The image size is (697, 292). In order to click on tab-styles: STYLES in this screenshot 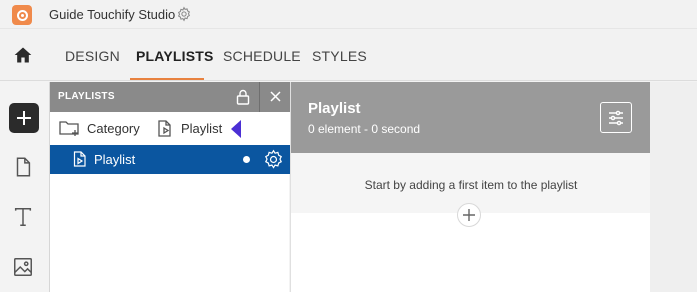, I will do `click(339, 56)`.